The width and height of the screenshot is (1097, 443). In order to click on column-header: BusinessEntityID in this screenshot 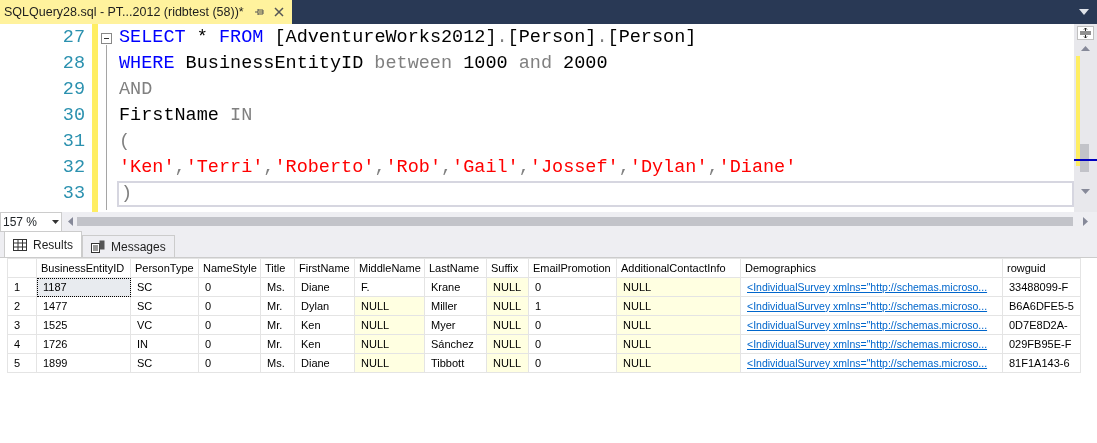, I will do `click(83, 268)`.